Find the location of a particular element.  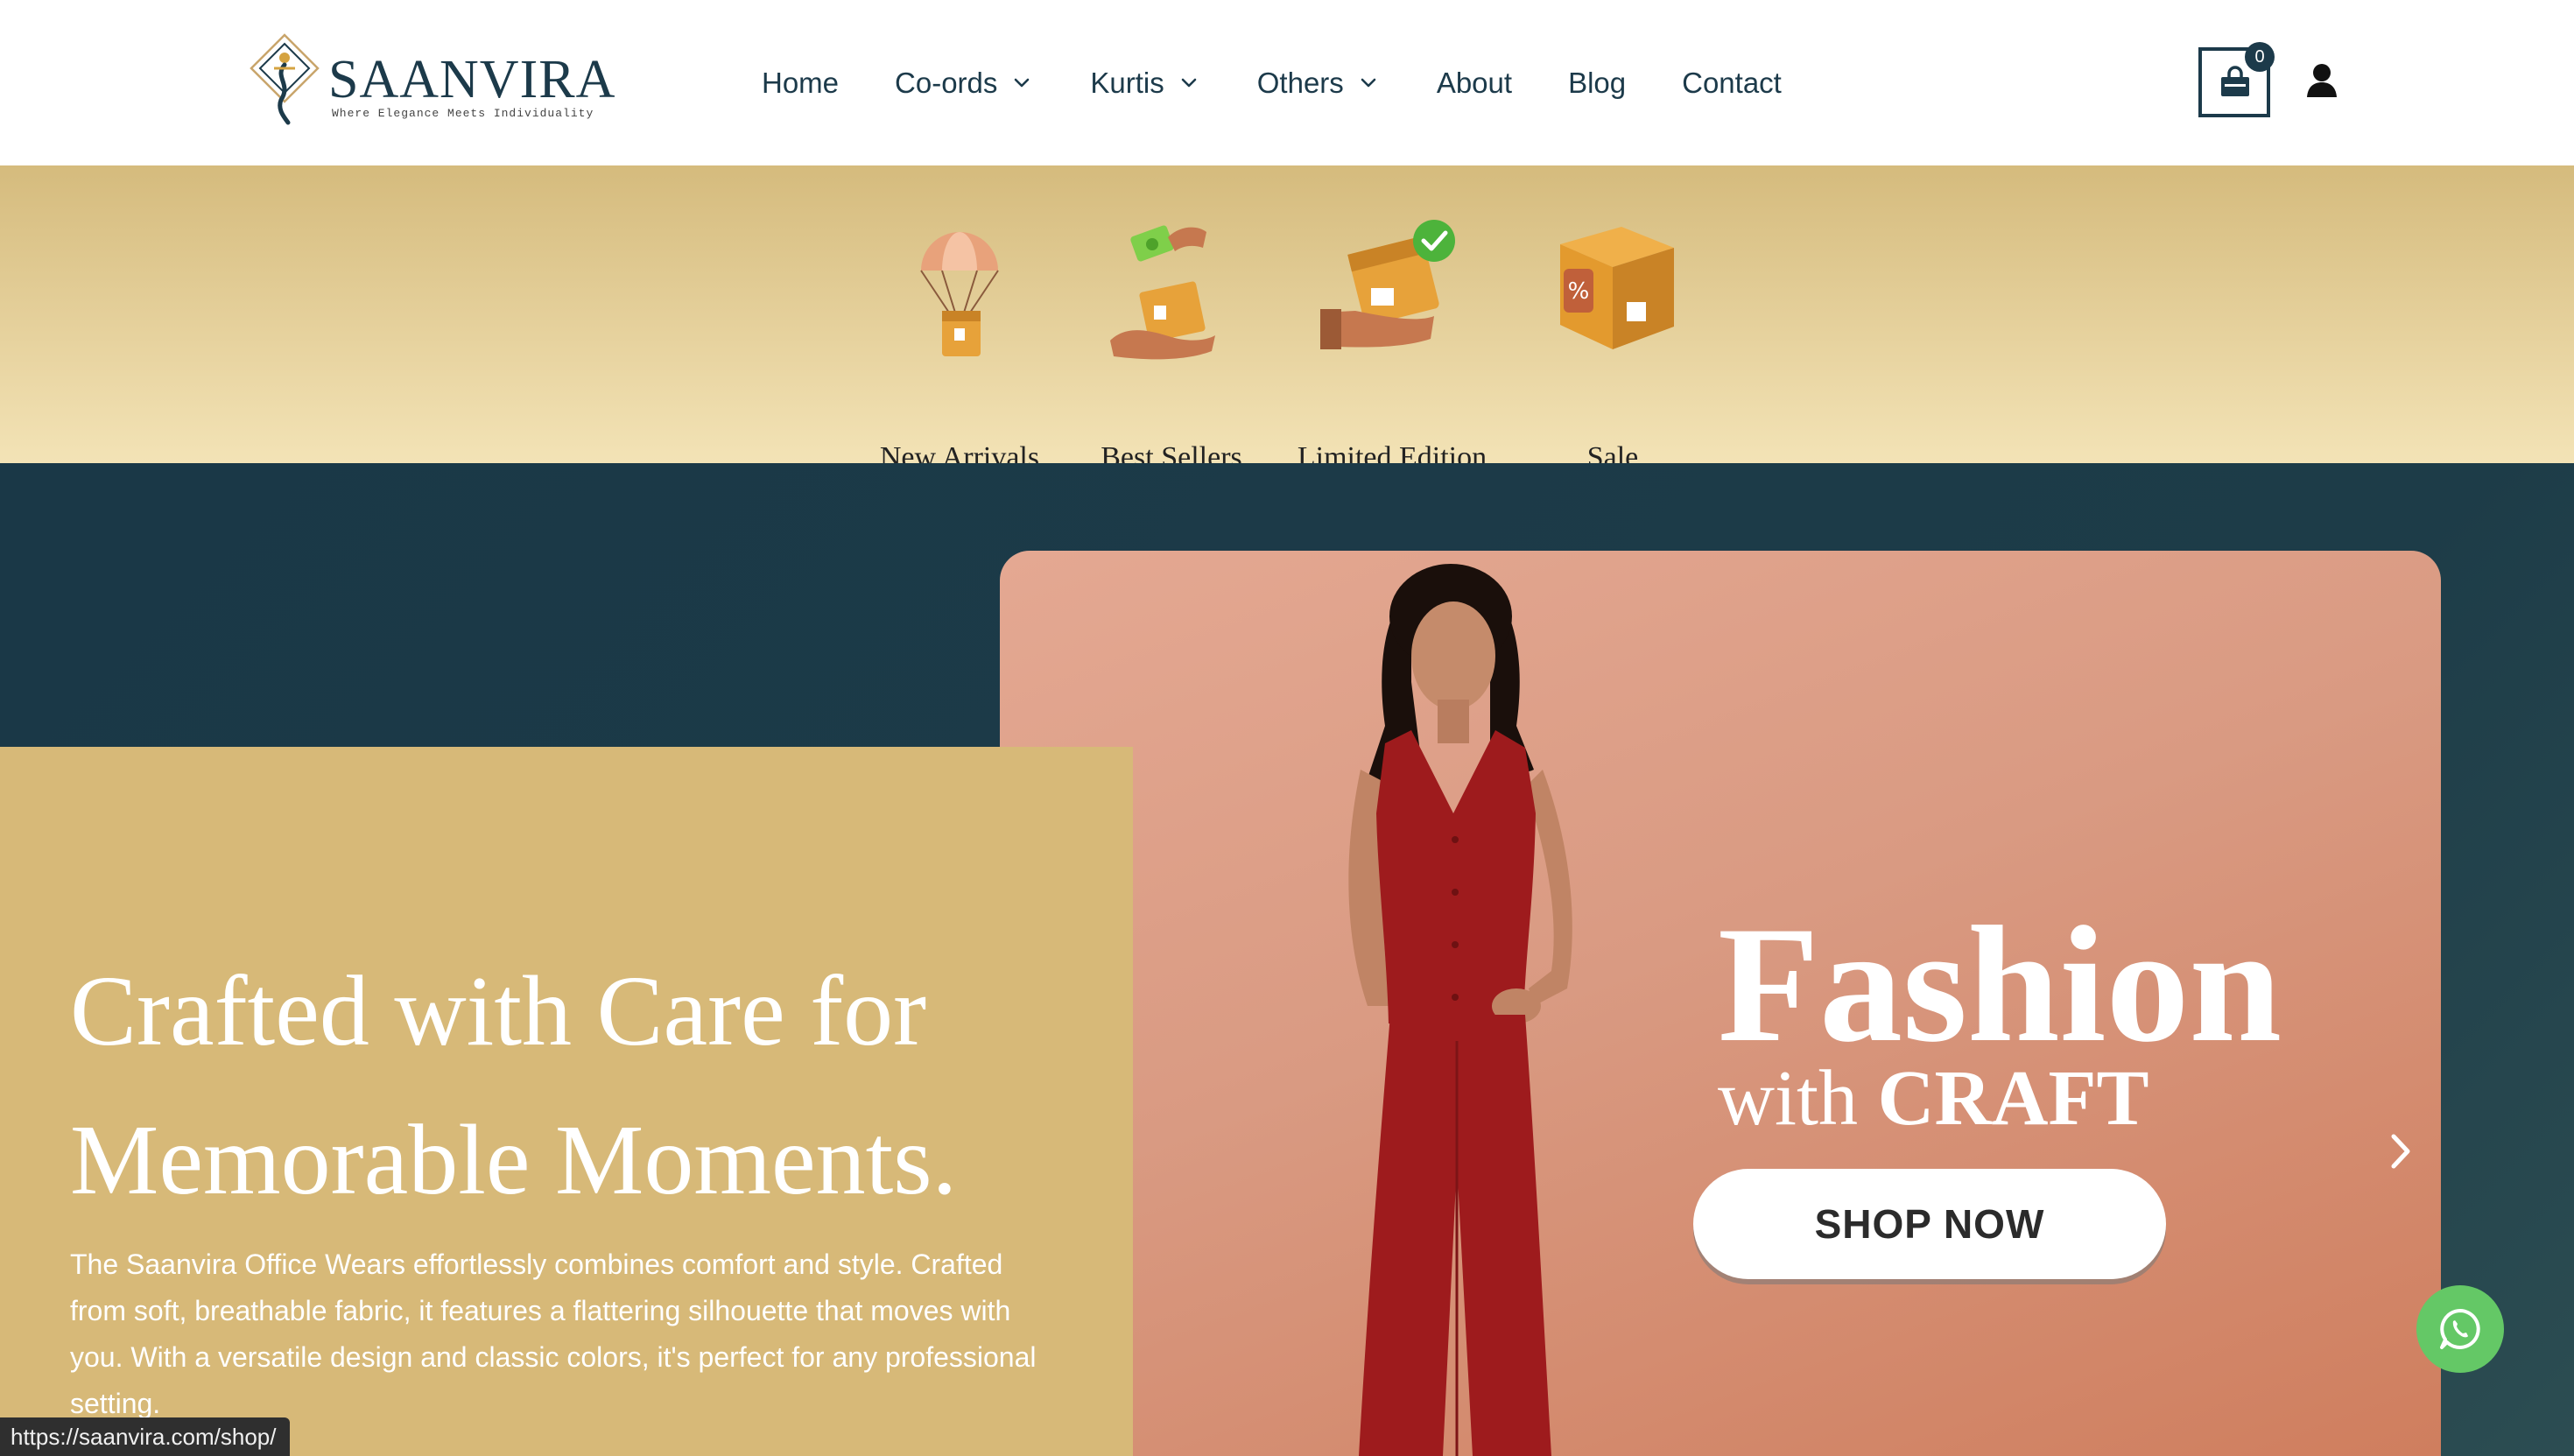

nav-item-blog: Blog is located at coordinates (1597, 83).